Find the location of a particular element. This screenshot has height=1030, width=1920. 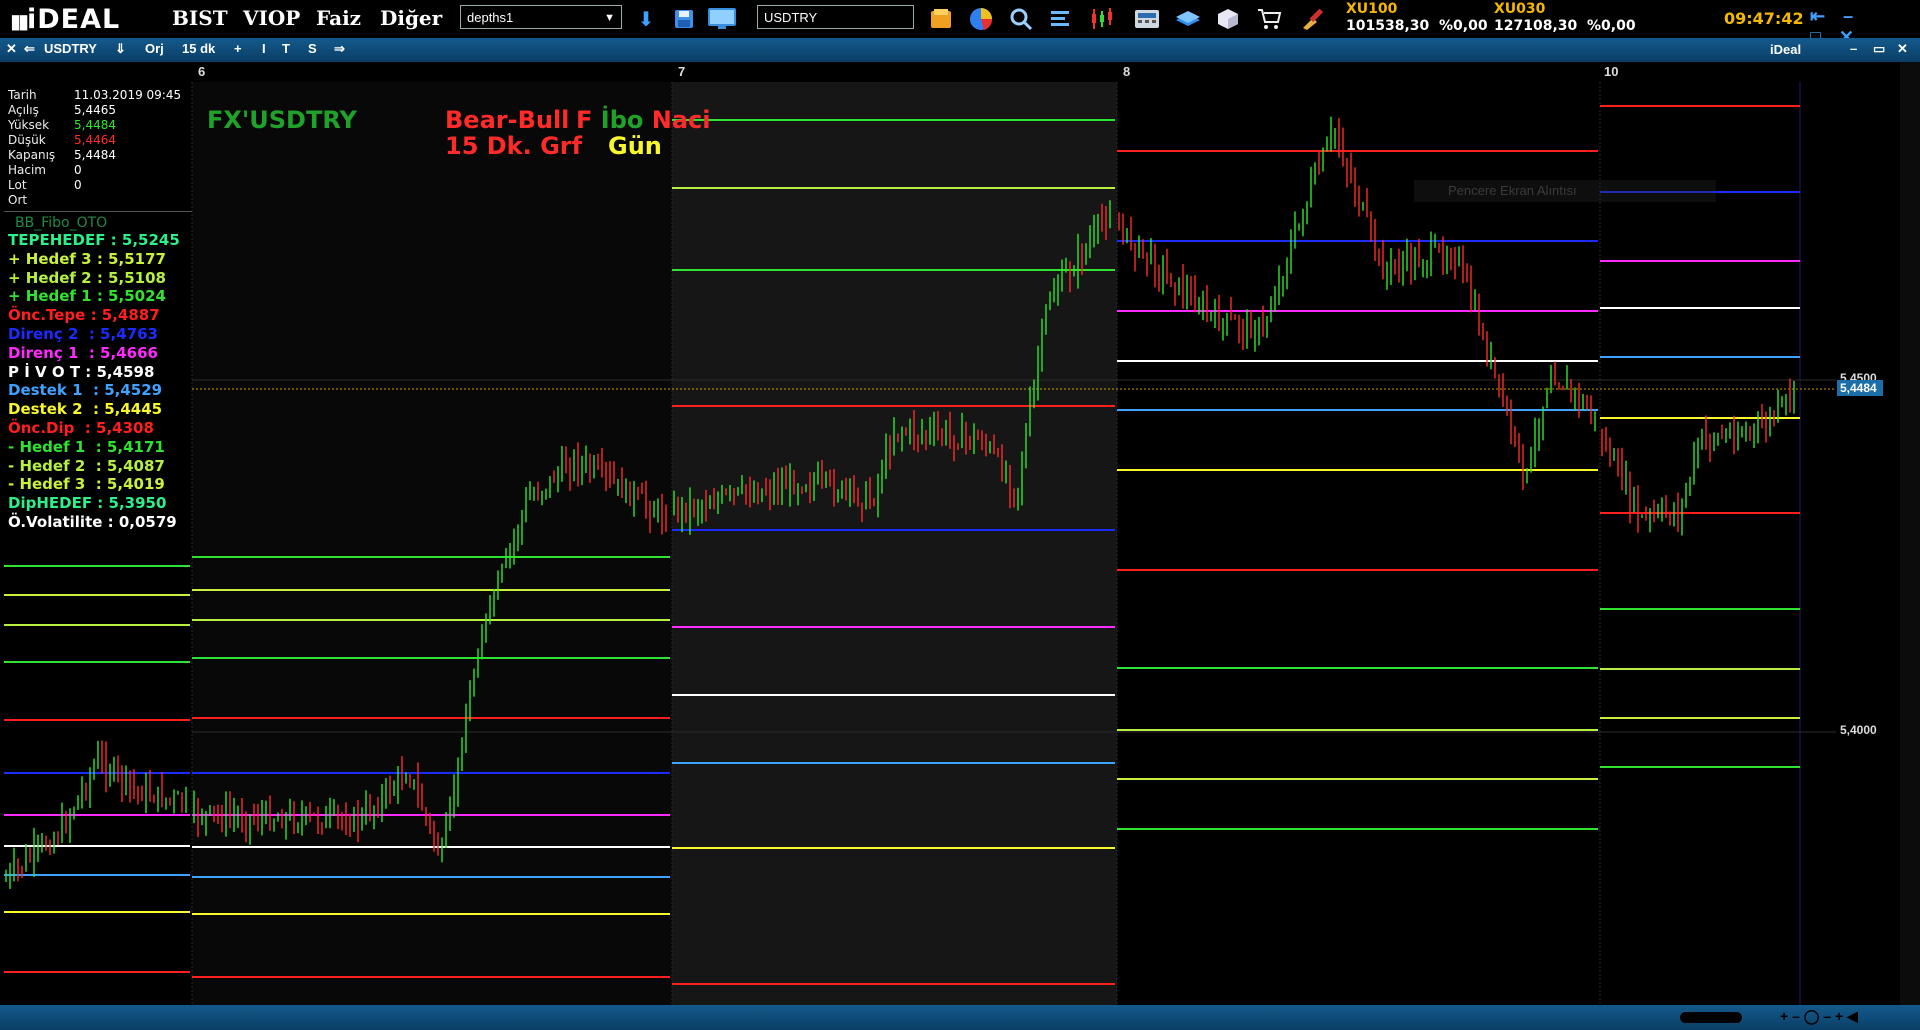

cube-icon is located at coordinates (1228, 19).